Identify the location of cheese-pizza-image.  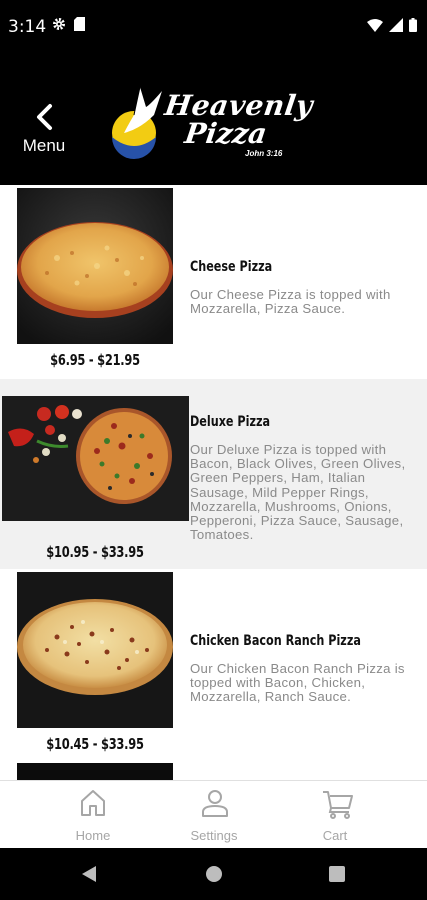
(95, 266).